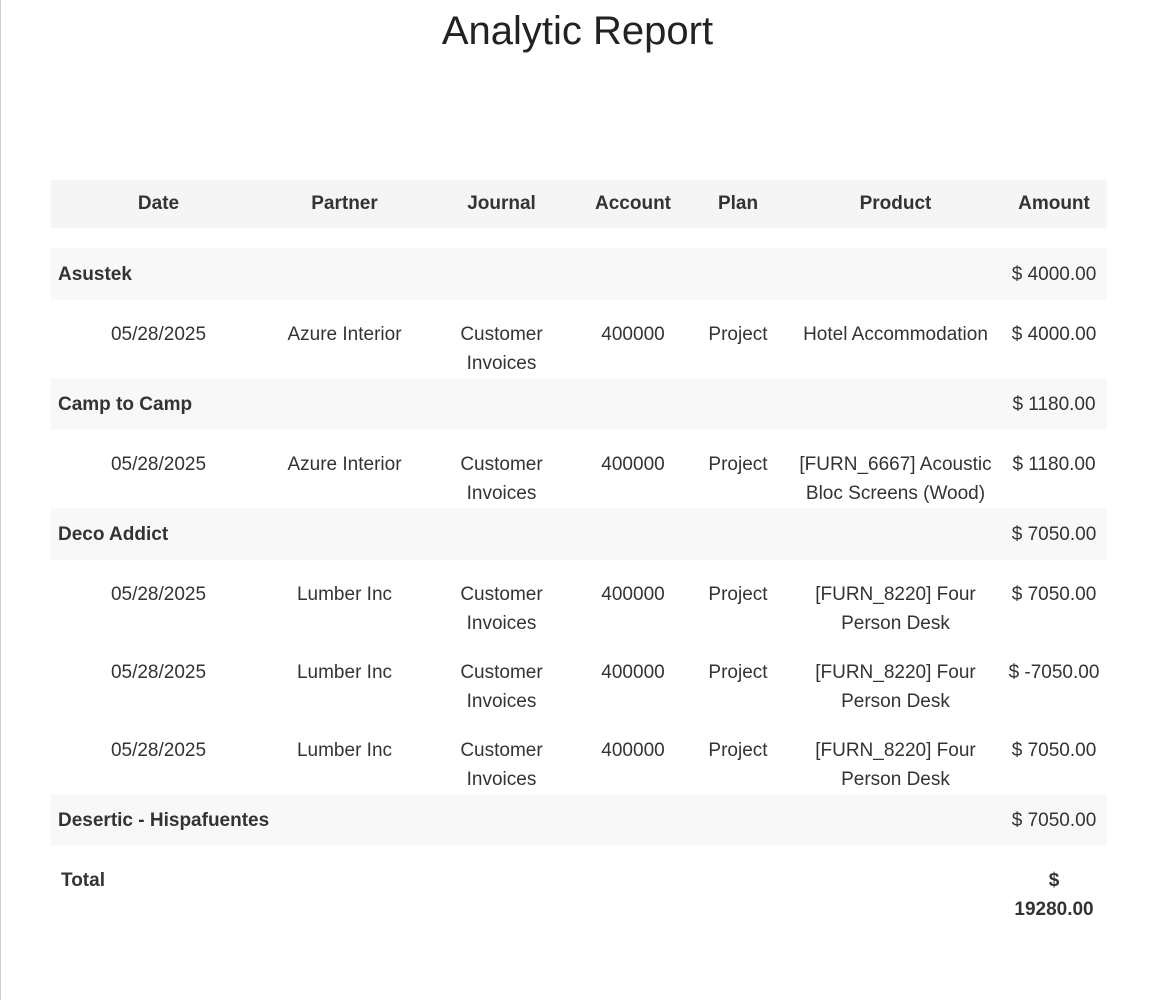  What do you see at coordinates (526, 534) in the screenshot?
I see `group-name: Deco Addict` at bounding box center [526, 534].